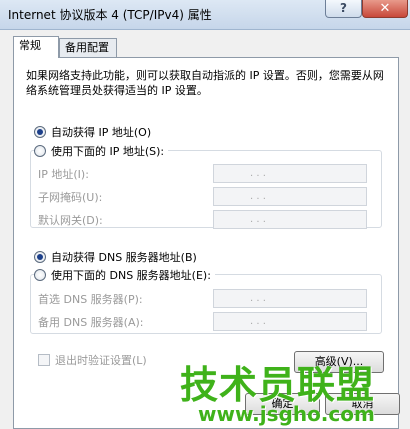 This screenshot has width=410, height=429. I want to click on ip-address-input: . . ., so click(290, 173).